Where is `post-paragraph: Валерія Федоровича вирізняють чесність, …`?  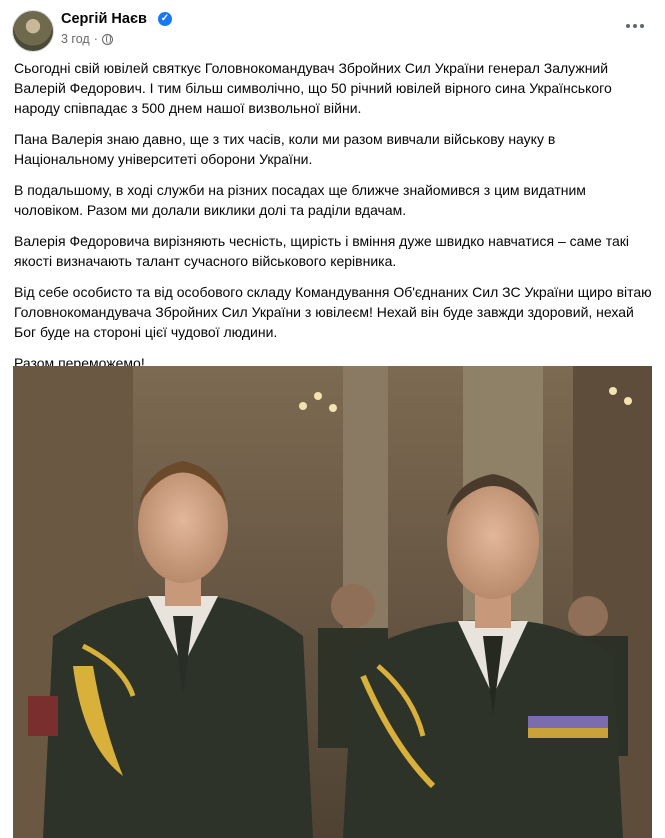 post-paragraph: Валерія Федоровича вирізняють чесність, … is located at coordinates (322, 251).